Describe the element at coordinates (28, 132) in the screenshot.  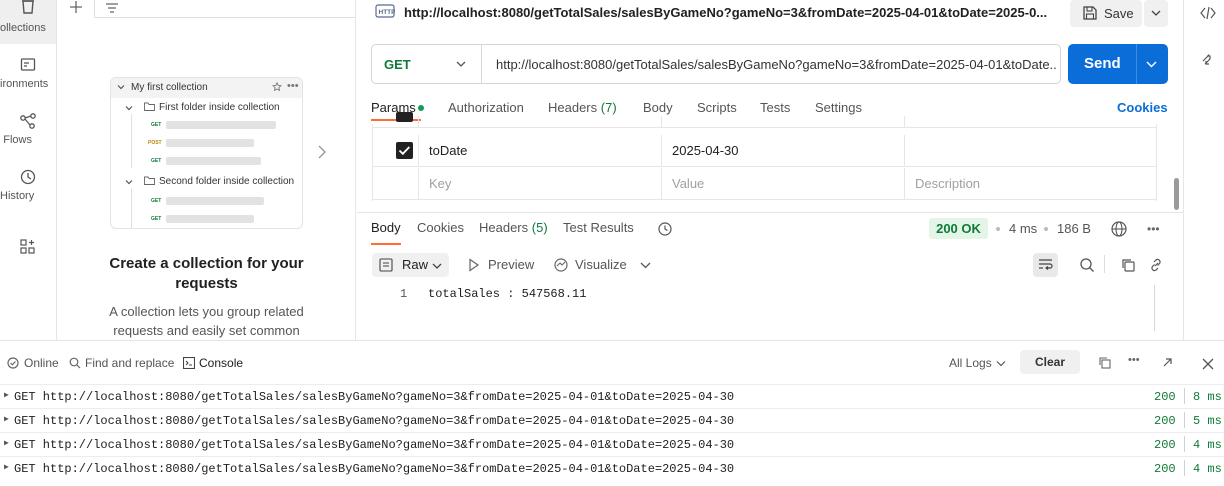
I see `sidebar-item-flows: Flows` at that location.